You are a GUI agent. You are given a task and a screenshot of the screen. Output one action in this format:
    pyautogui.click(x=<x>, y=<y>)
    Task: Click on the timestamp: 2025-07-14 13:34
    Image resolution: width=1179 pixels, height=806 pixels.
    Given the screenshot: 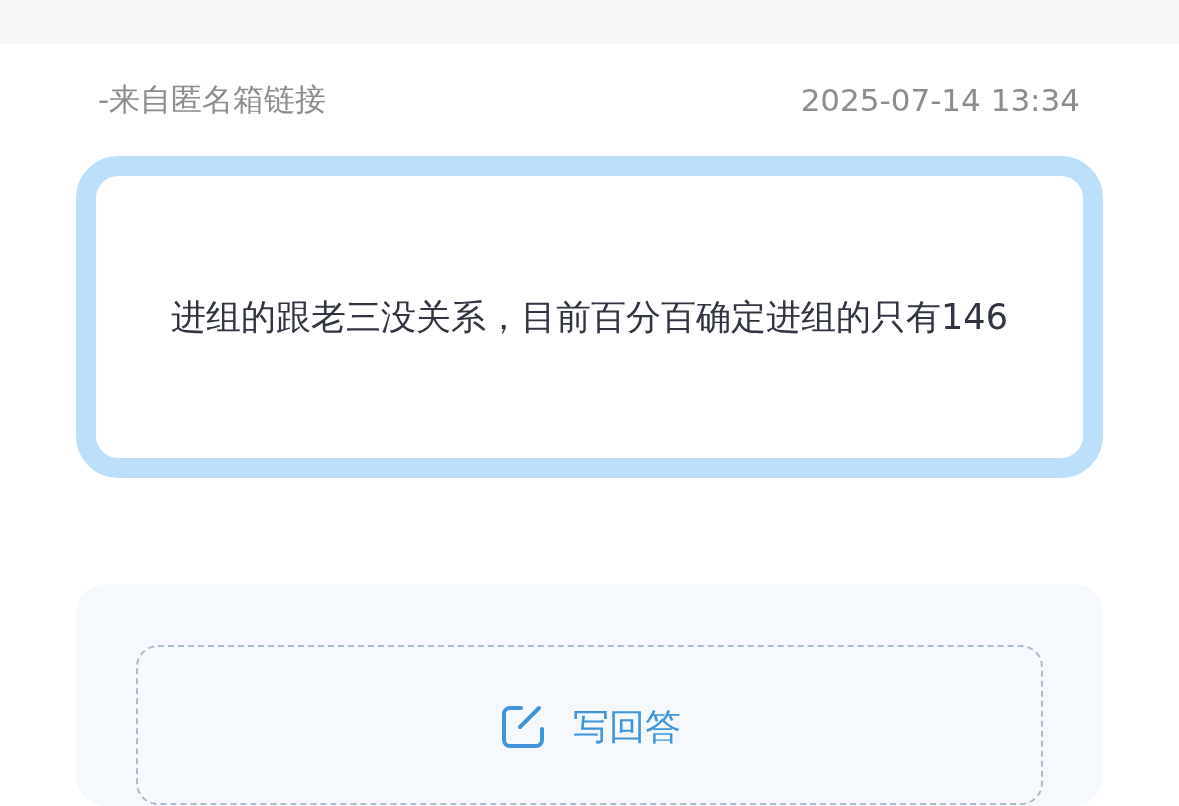 What is the action you would take?
    pyautogui.click(x=940, y=100)
    